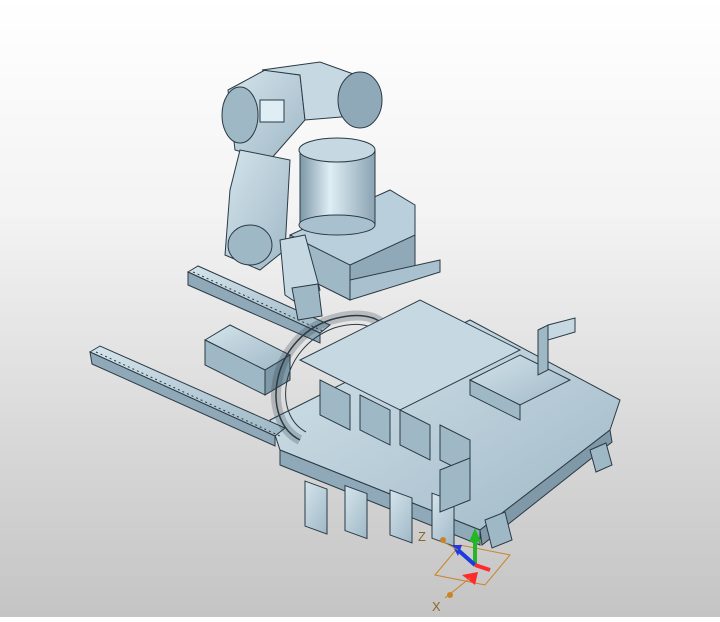 The image size is (720, 622). I want to click on x-axis-label: X, so click(436, 606).